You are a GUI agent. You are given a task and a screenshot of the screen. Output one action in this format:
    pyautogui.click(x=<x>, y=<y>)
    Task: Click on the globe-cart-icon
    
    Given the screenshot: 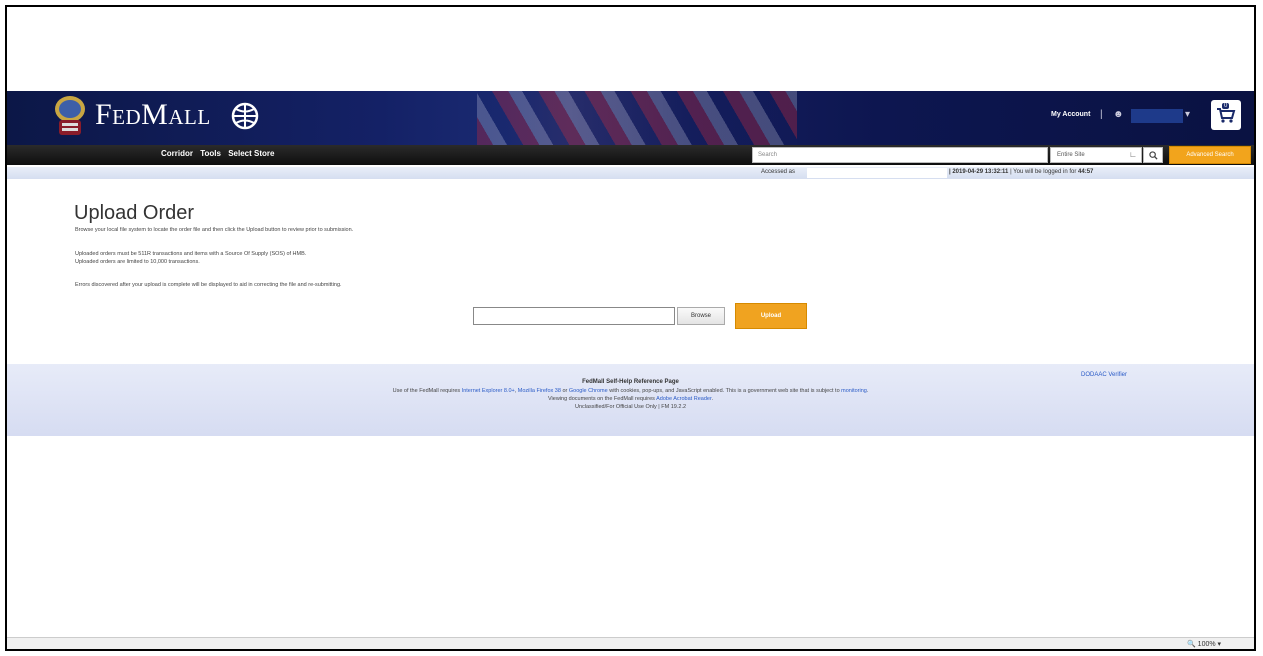 What is the action you would take?
    pyautogui.click(x=245, y=116)
    